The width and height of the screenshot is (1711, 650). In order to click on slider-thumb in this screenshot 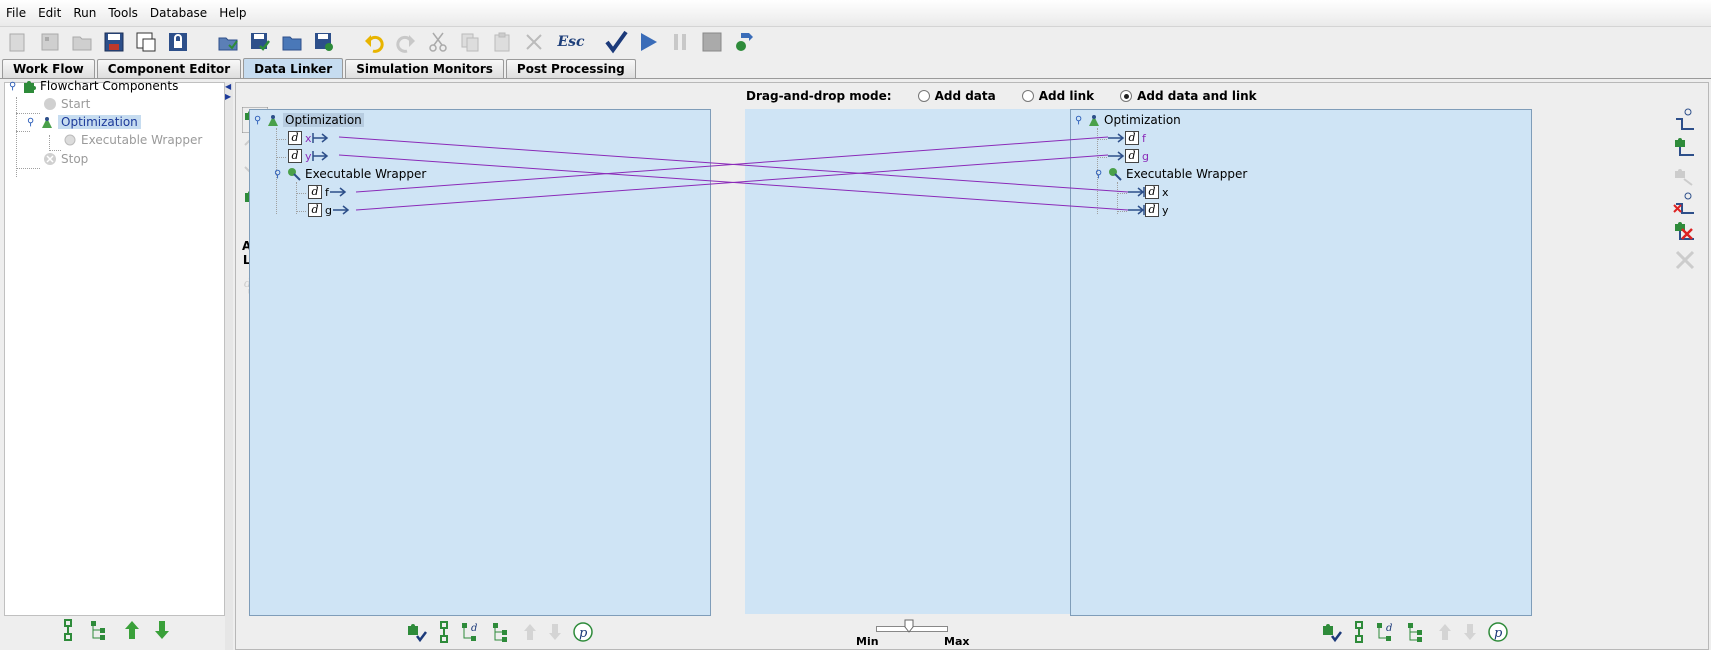, I will do `click(909, 626)`.